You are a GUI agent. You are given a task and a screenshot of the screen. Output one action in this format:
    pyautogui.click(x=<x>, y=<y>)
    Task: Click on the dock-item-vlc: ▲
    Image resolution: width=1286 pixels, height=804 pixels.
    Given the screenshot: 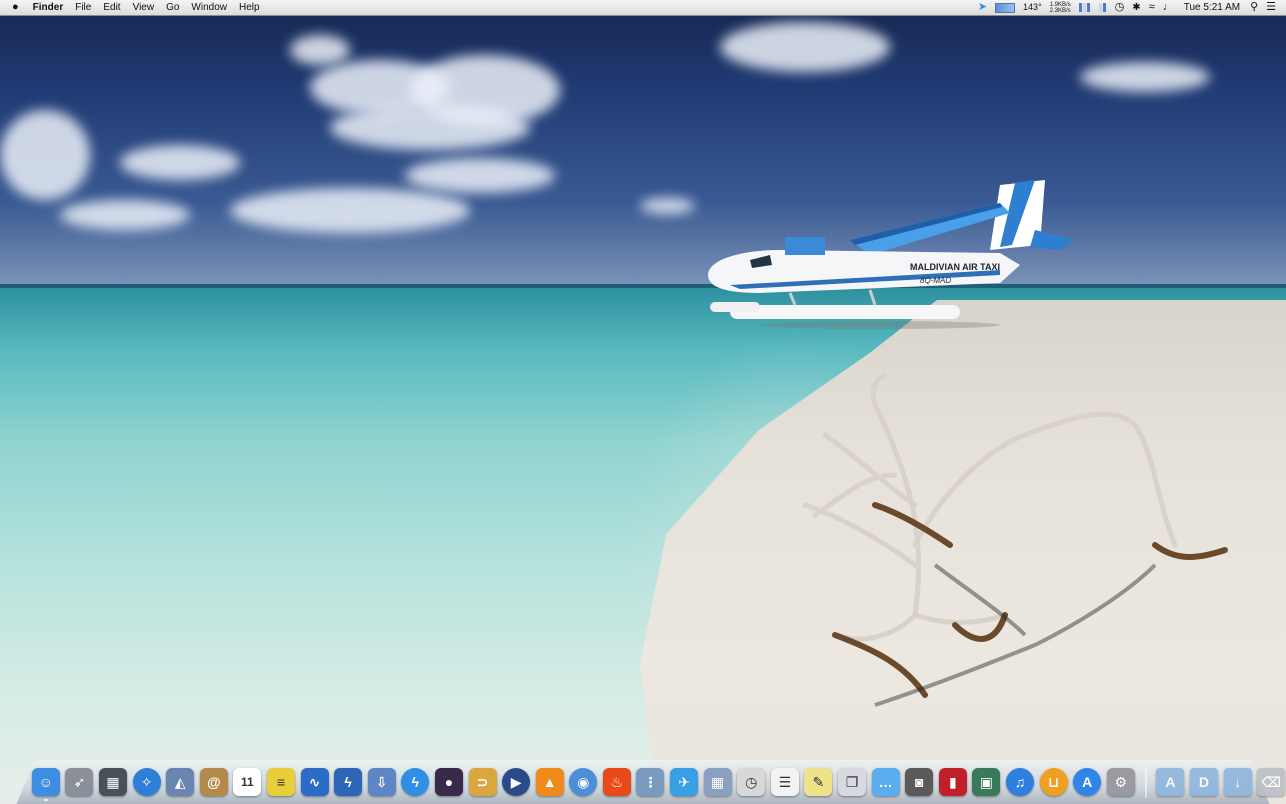 What is the action you would take?
    pyautogui.click(x=550, y=782)
    